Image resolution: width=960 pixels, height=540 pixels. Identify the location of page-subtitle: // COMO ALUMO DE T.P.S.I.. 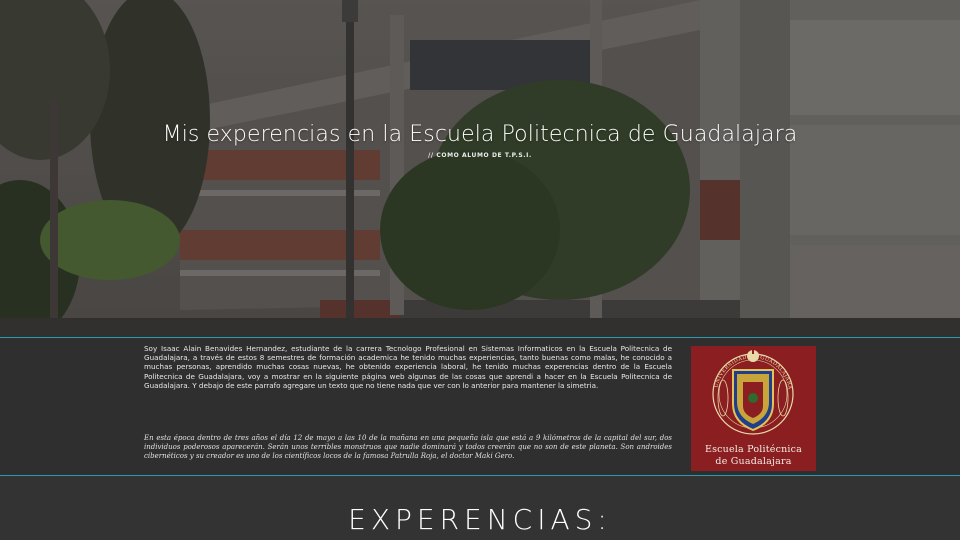
(480, 155).